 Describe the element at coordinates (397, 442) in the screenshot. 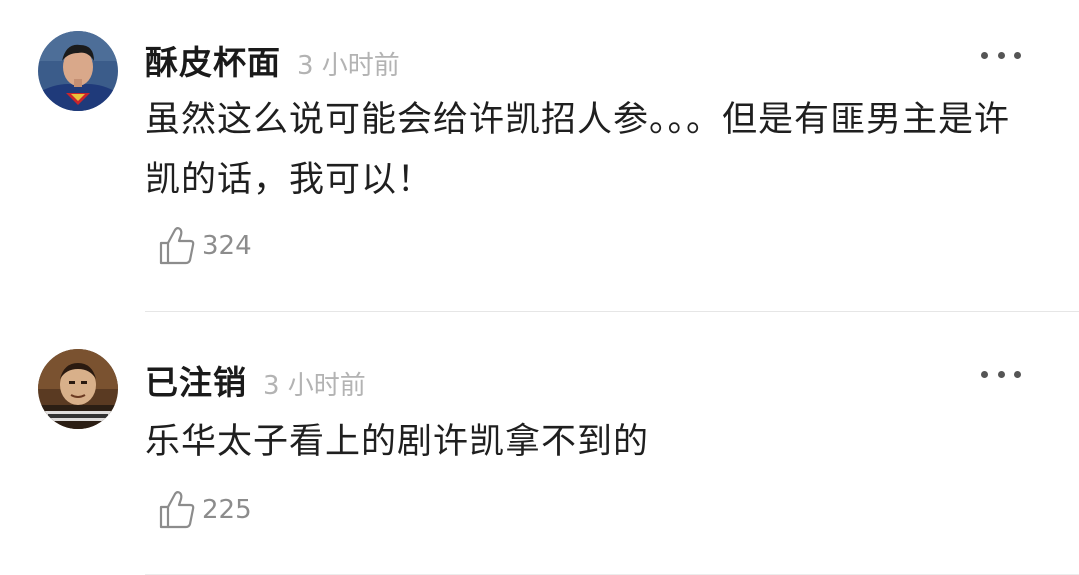

I see `comment-text: 乐华太子看上的剧许凯拿不到的` at that location.